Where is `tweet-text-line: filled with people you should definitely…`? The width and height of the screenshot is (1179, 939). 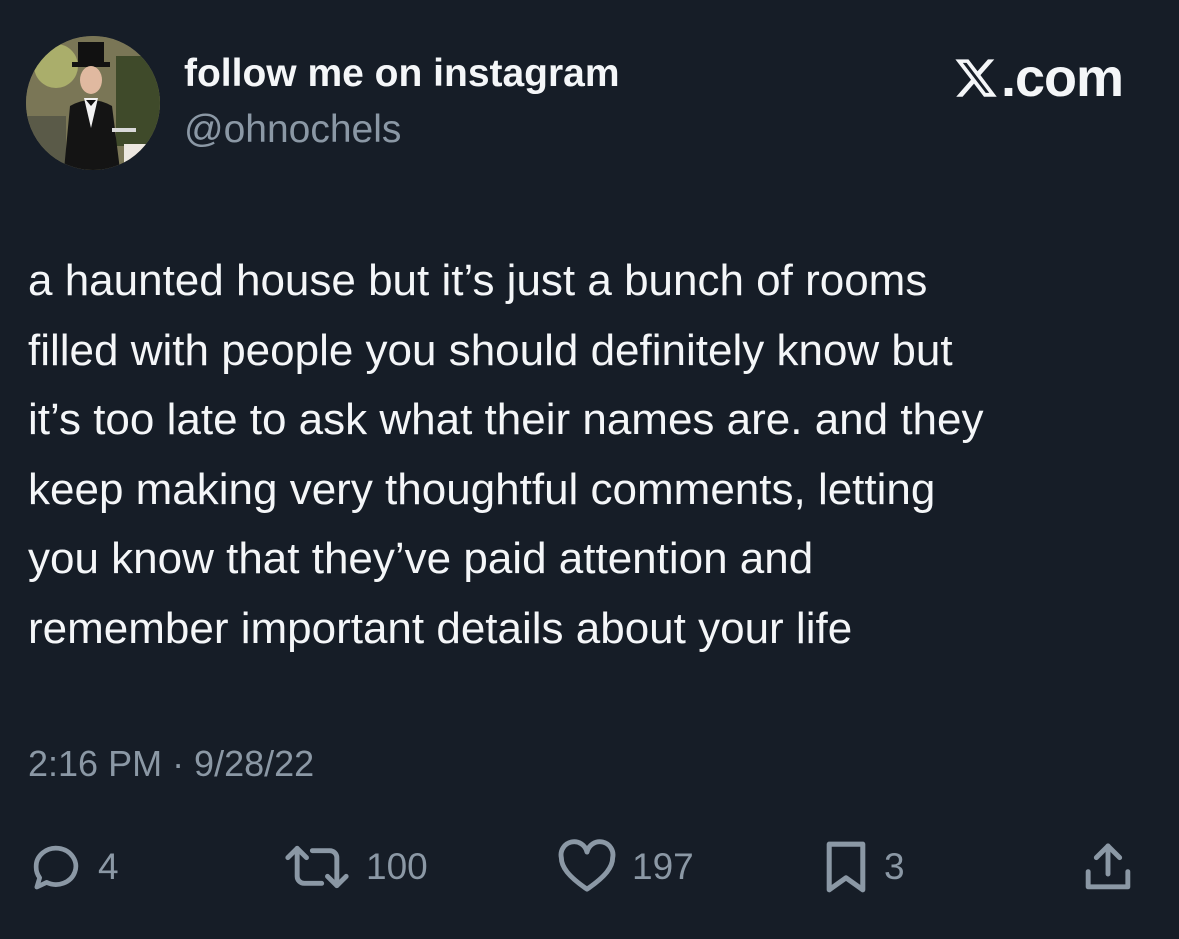 tweet-text-line: filled with people you should definitely… is located at coordinates (490, 350).